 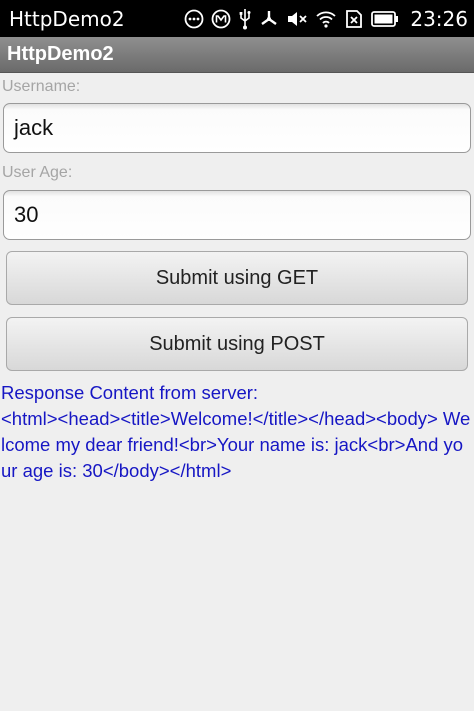 I want to click on status-time: 23:26, so click(x=439, y=18).